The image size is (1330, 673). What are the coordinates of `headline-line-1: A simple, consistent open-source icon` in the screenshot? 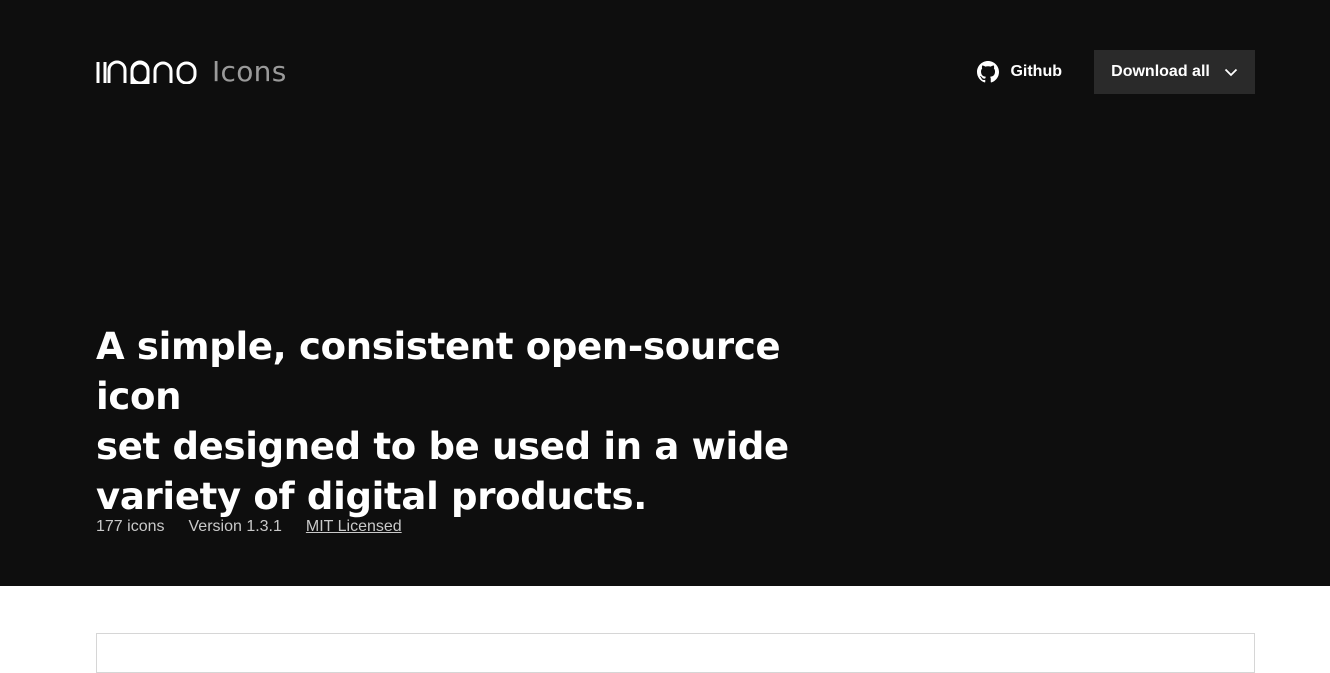 It's located at (438, 371).